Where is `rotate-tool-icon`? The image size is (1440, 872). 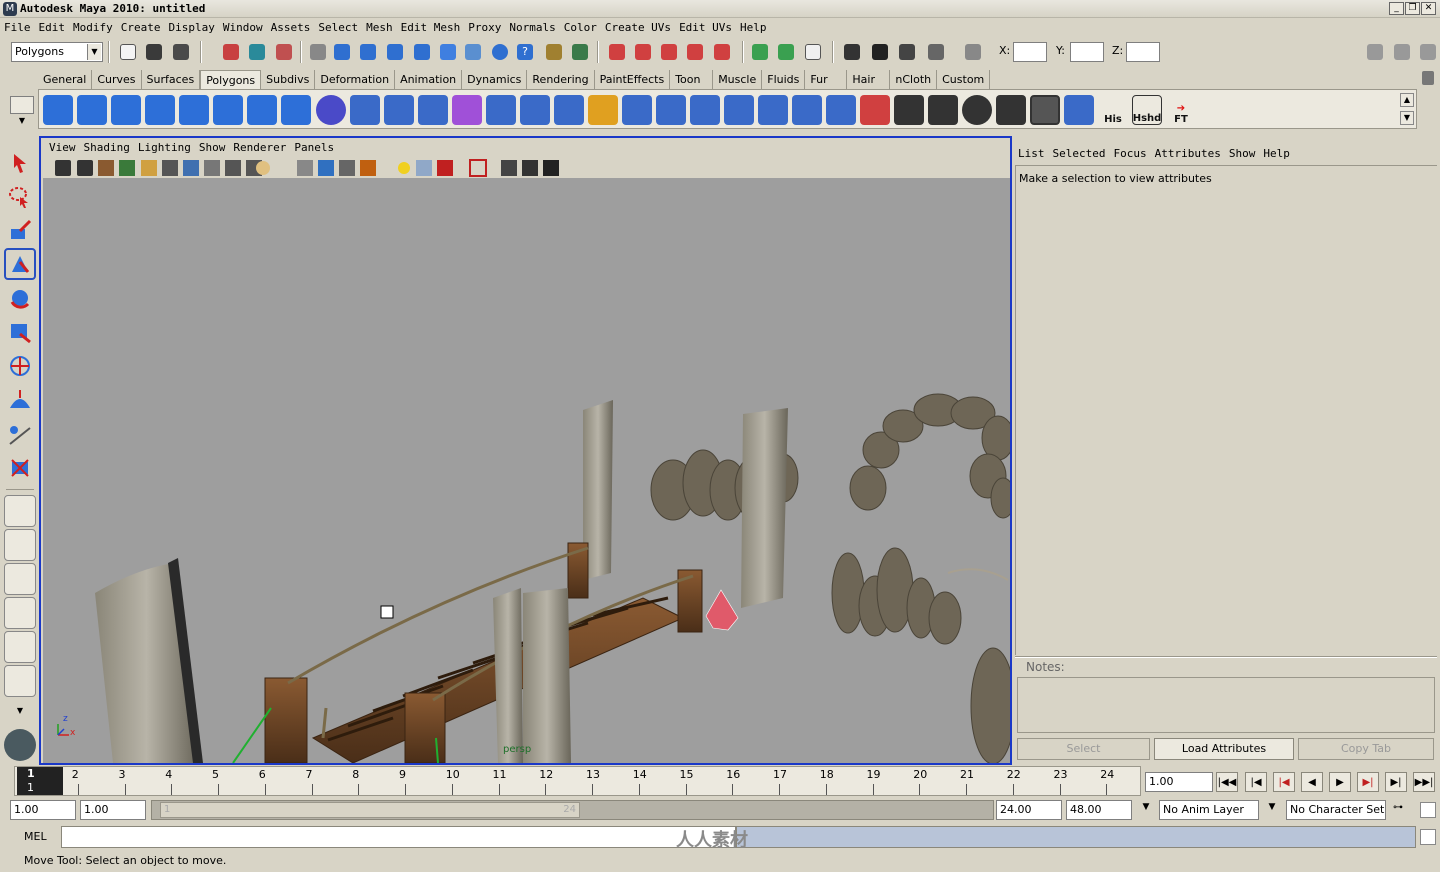 rotate-tool-icon is located at coordinates (20, 298).